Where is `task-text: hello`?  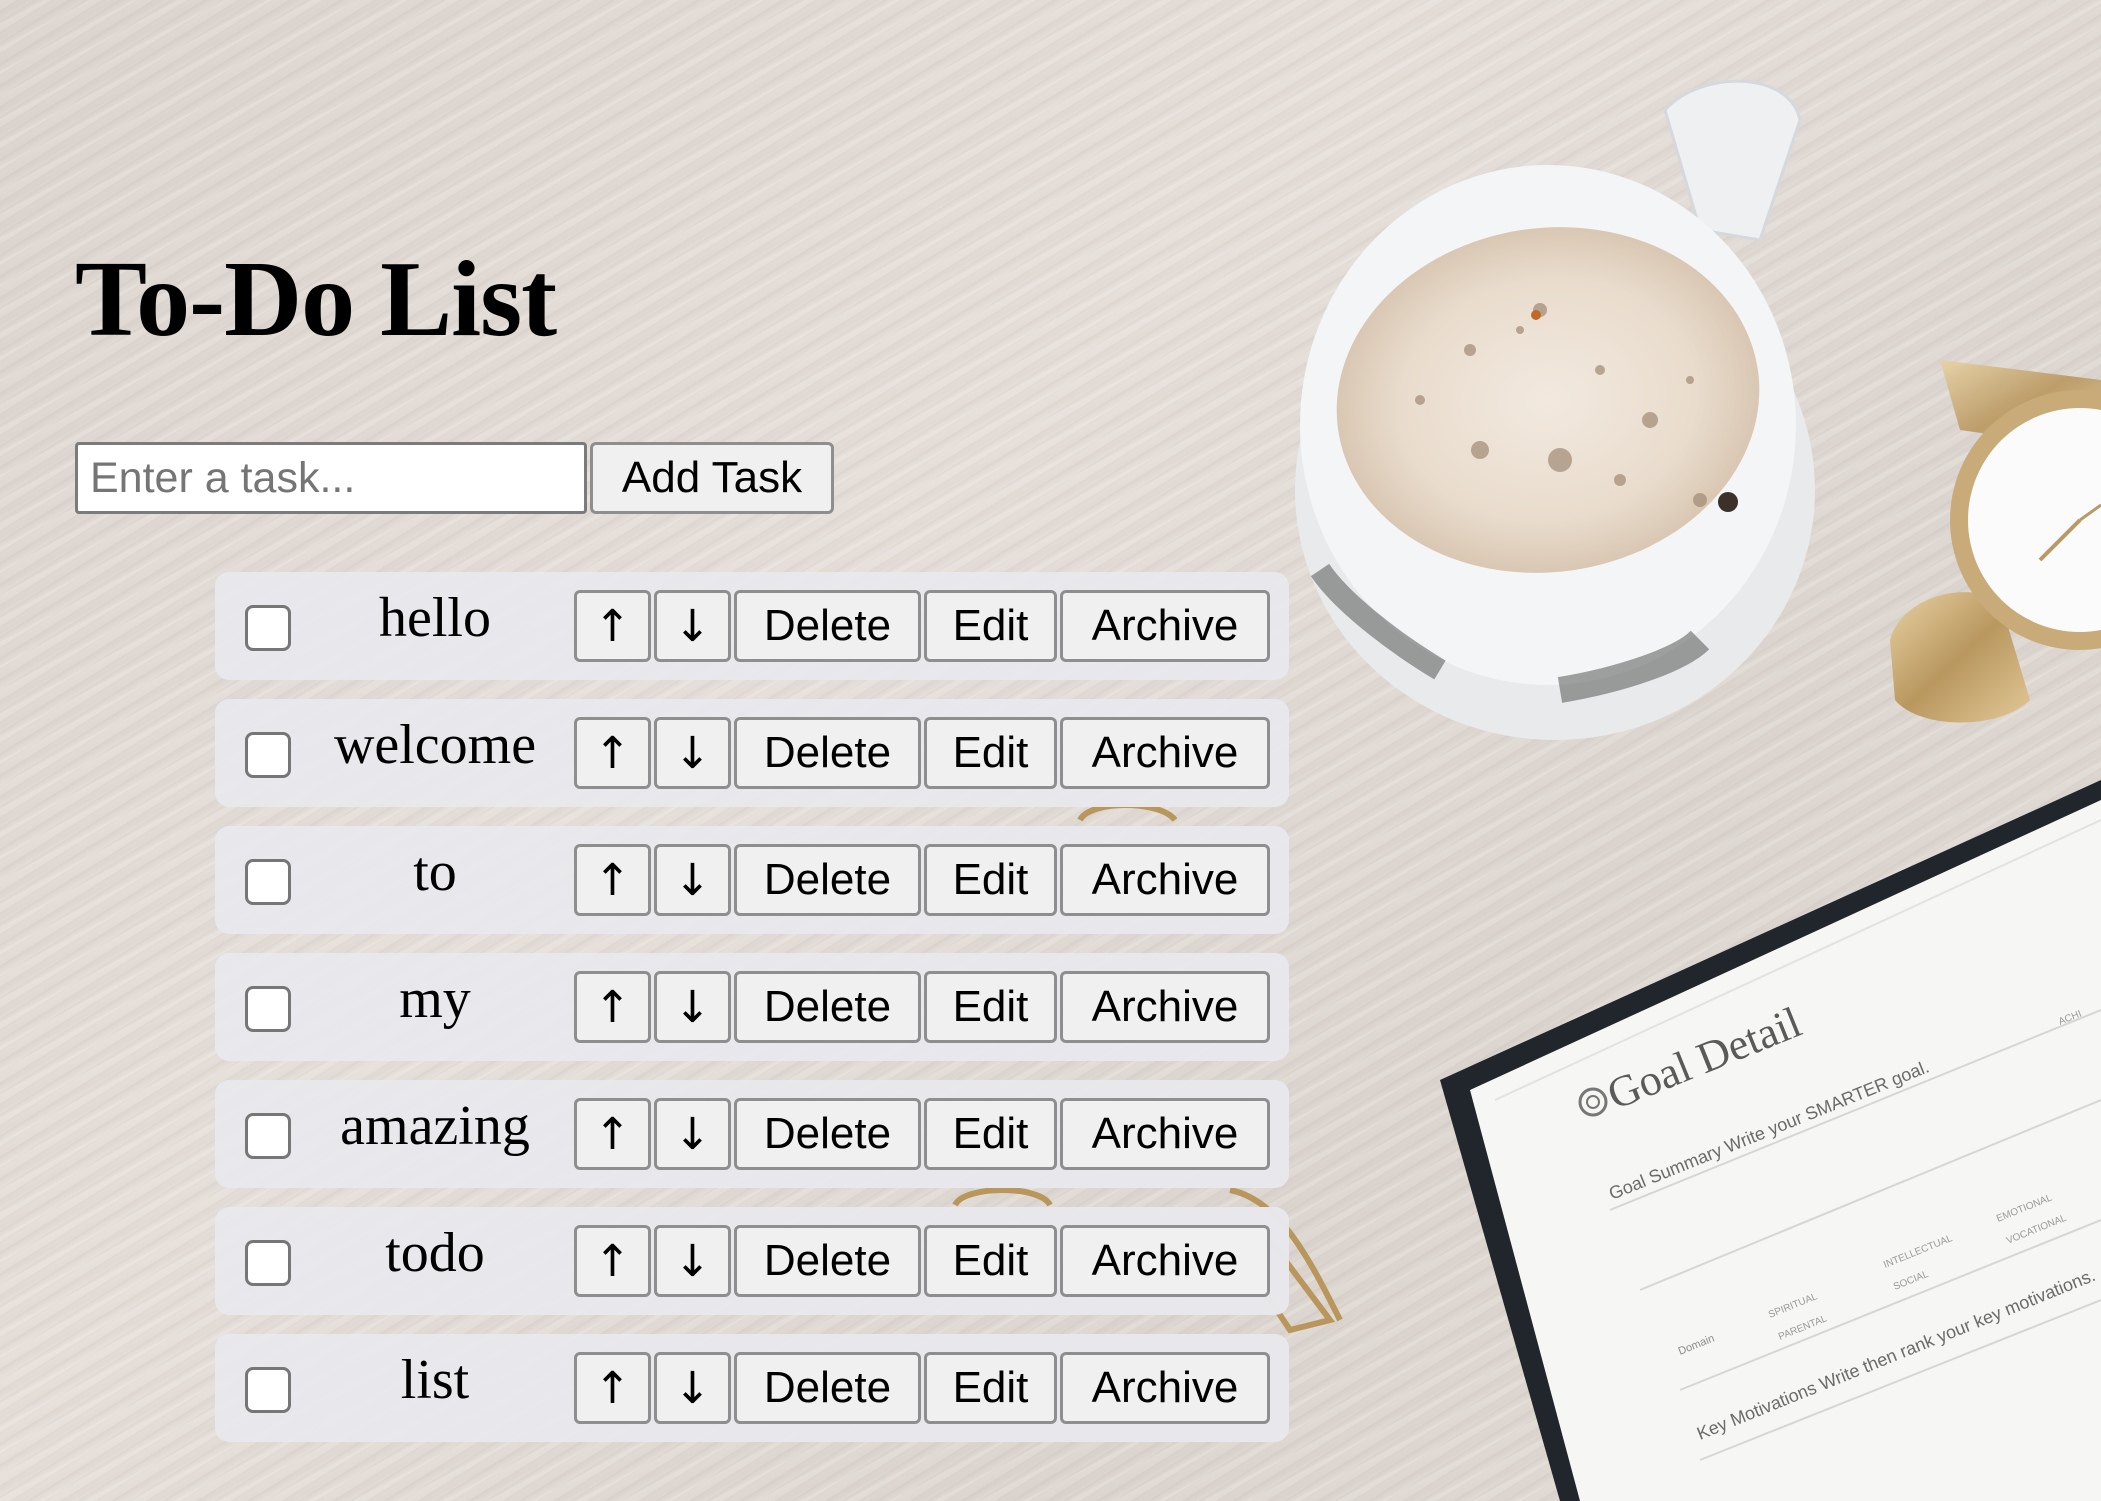 task-text: hello is located at coordinates (435, 618).